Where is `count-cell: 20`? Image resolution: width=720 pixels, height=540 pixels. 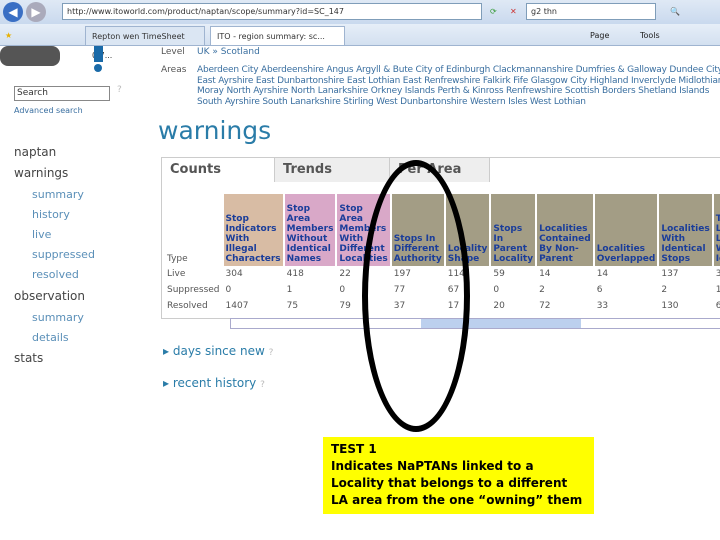 count-cell: 20 is located at coordinates (513, 306).